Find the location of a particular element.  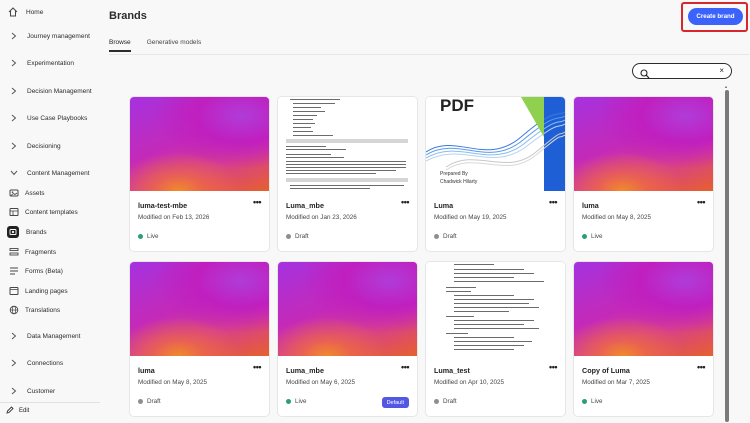

modified-date: Modified on Feb 13, 2026 is located at coordinates (174, 217).